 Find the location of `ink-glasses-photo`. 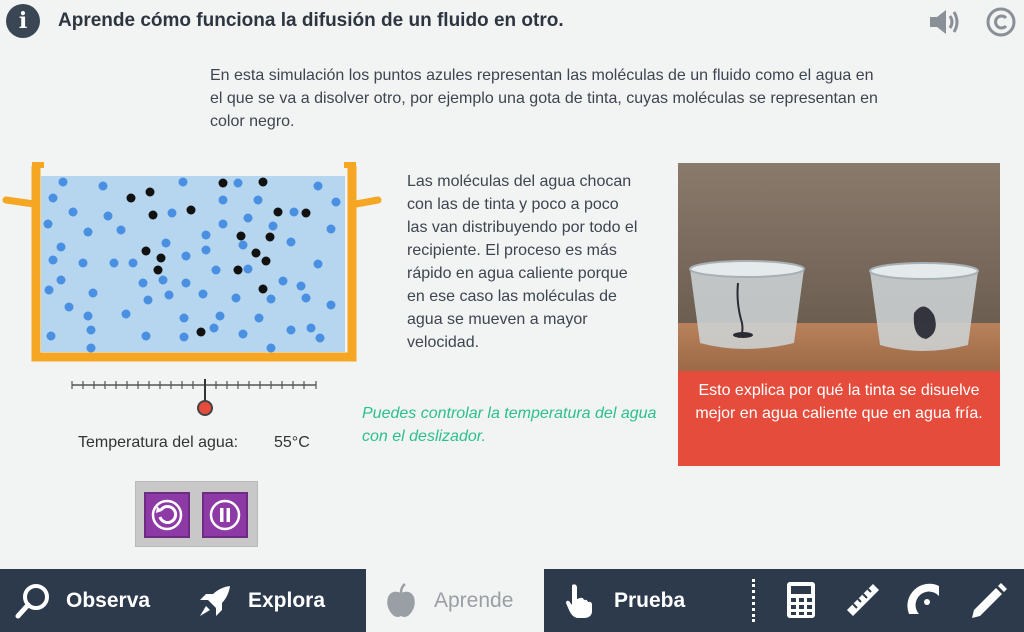

ink-glasses-photo is located at coordinates (839, 267).